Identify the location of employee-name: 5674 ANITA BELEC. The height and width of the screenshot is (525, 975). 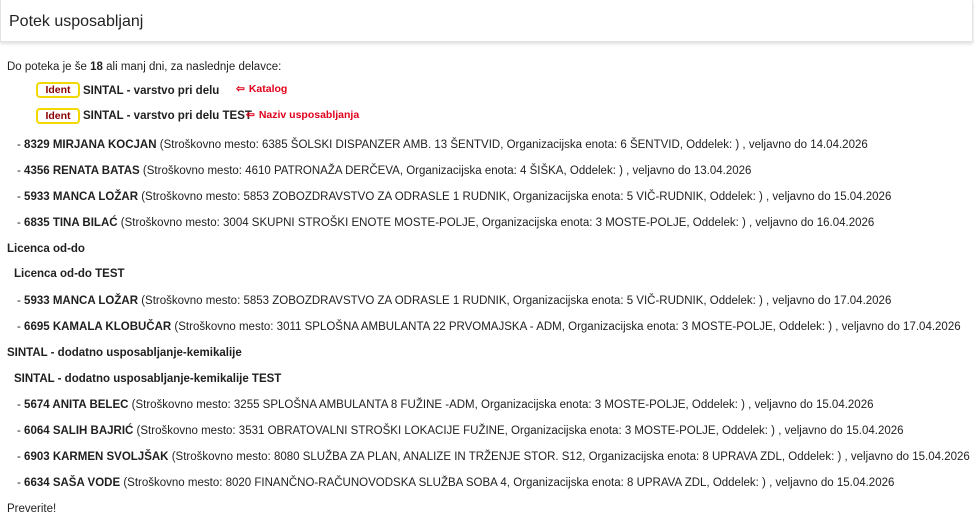
(76, 405).